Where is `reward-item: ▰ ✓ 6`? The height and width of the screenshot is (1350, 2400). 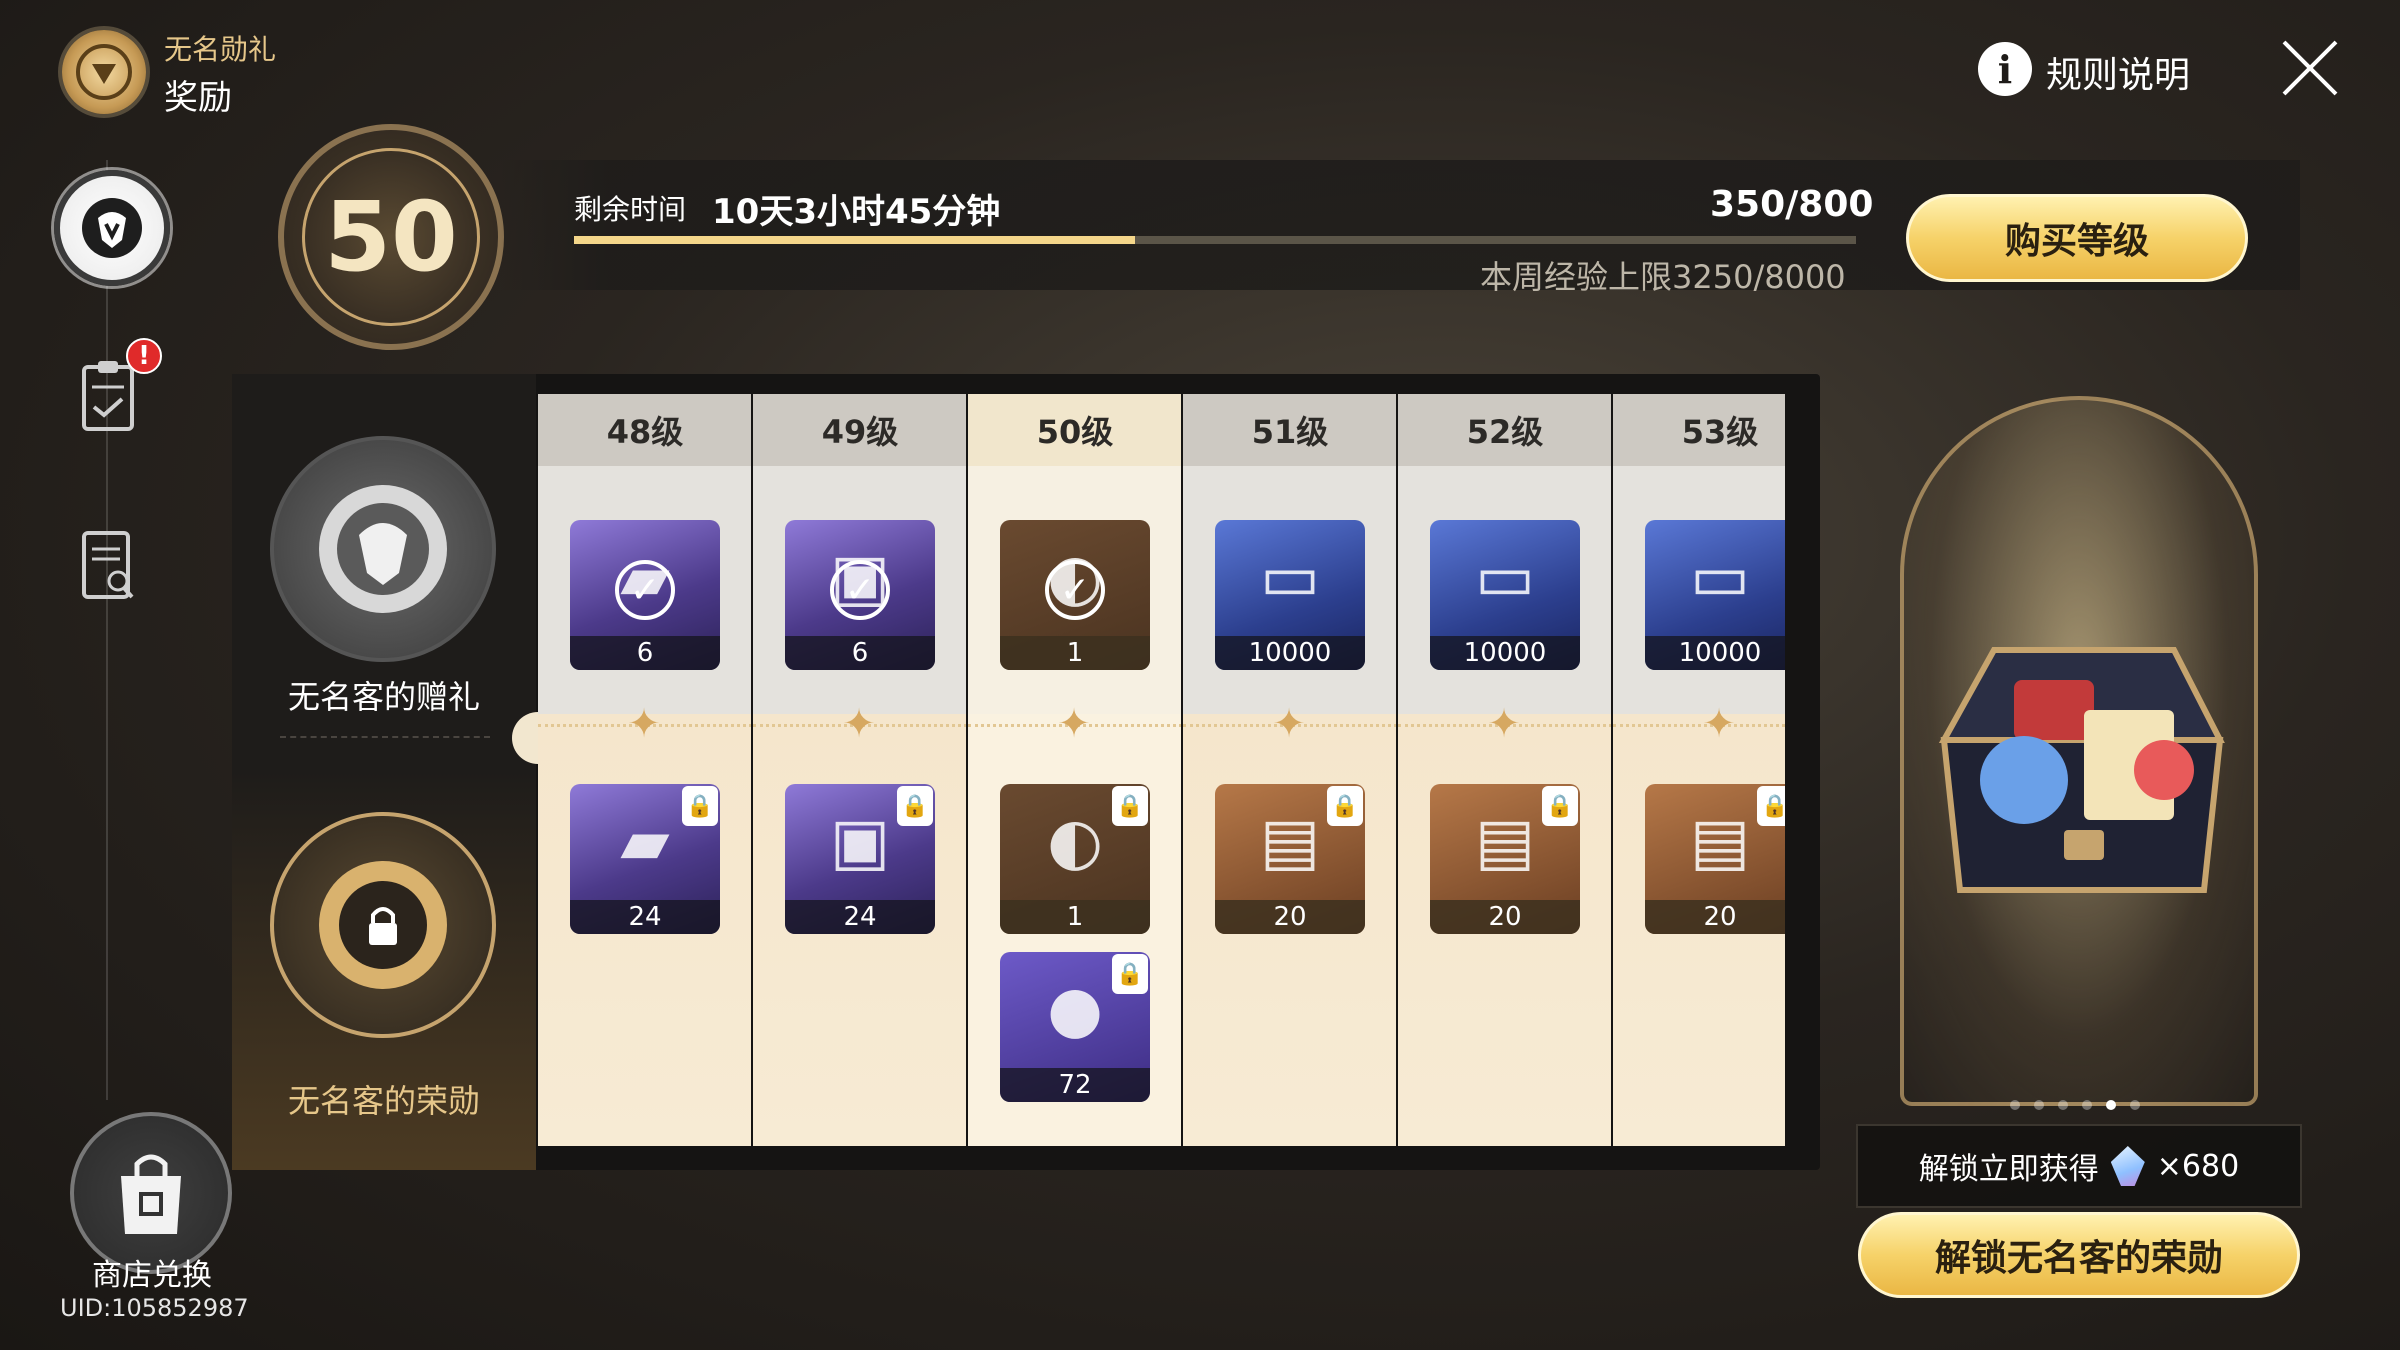
reward-item: ▰ ✓ 6 is located at coordinates (645, 595).